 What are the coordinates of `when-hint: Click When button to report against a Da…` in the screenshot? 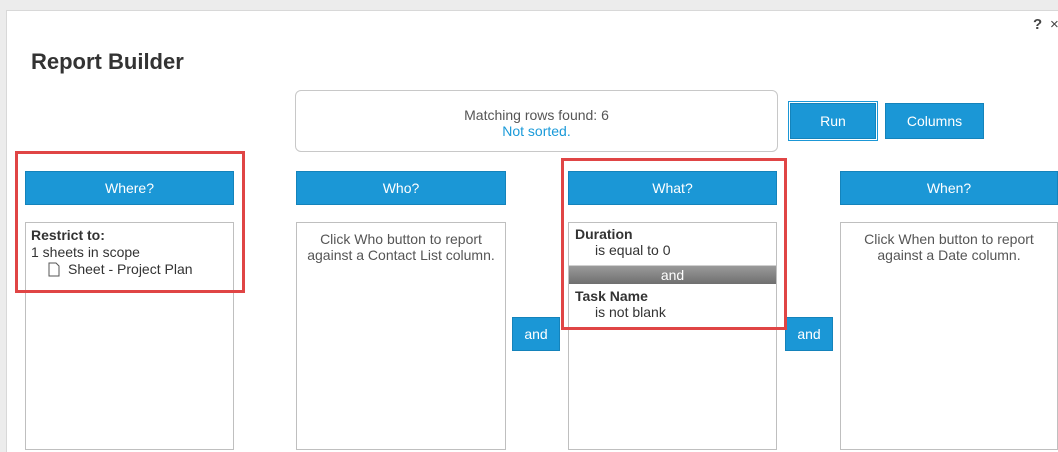 It's located at (949, 247).